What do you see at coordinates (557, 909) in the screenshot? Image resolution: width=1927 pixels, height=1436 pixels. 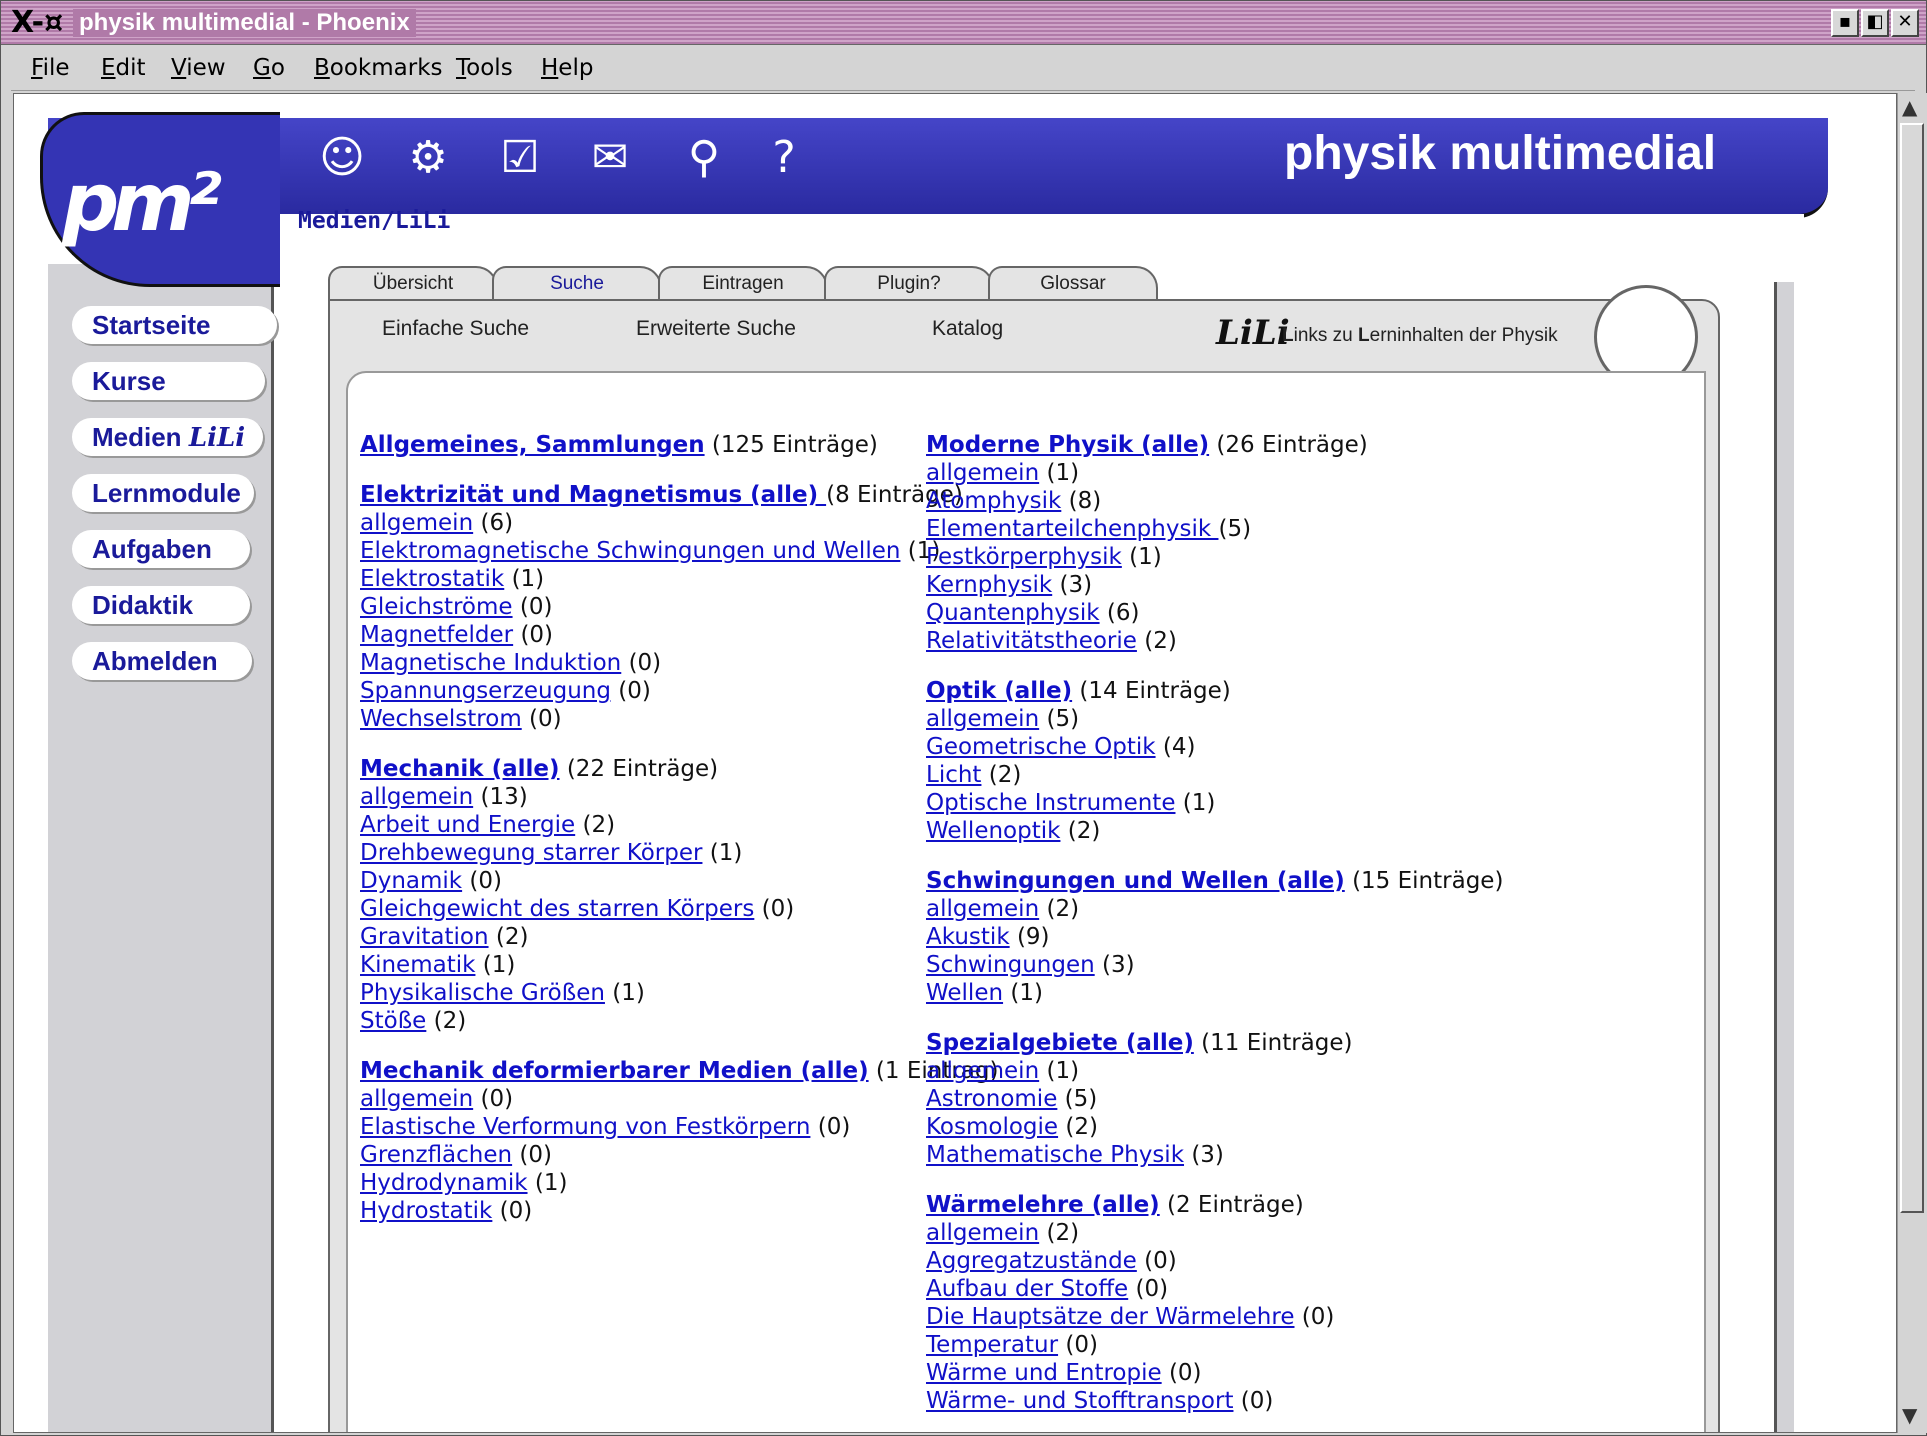 I see `subcategory-link: Gleichgewicht des starren Körpers` at bounding box center [557, 909].